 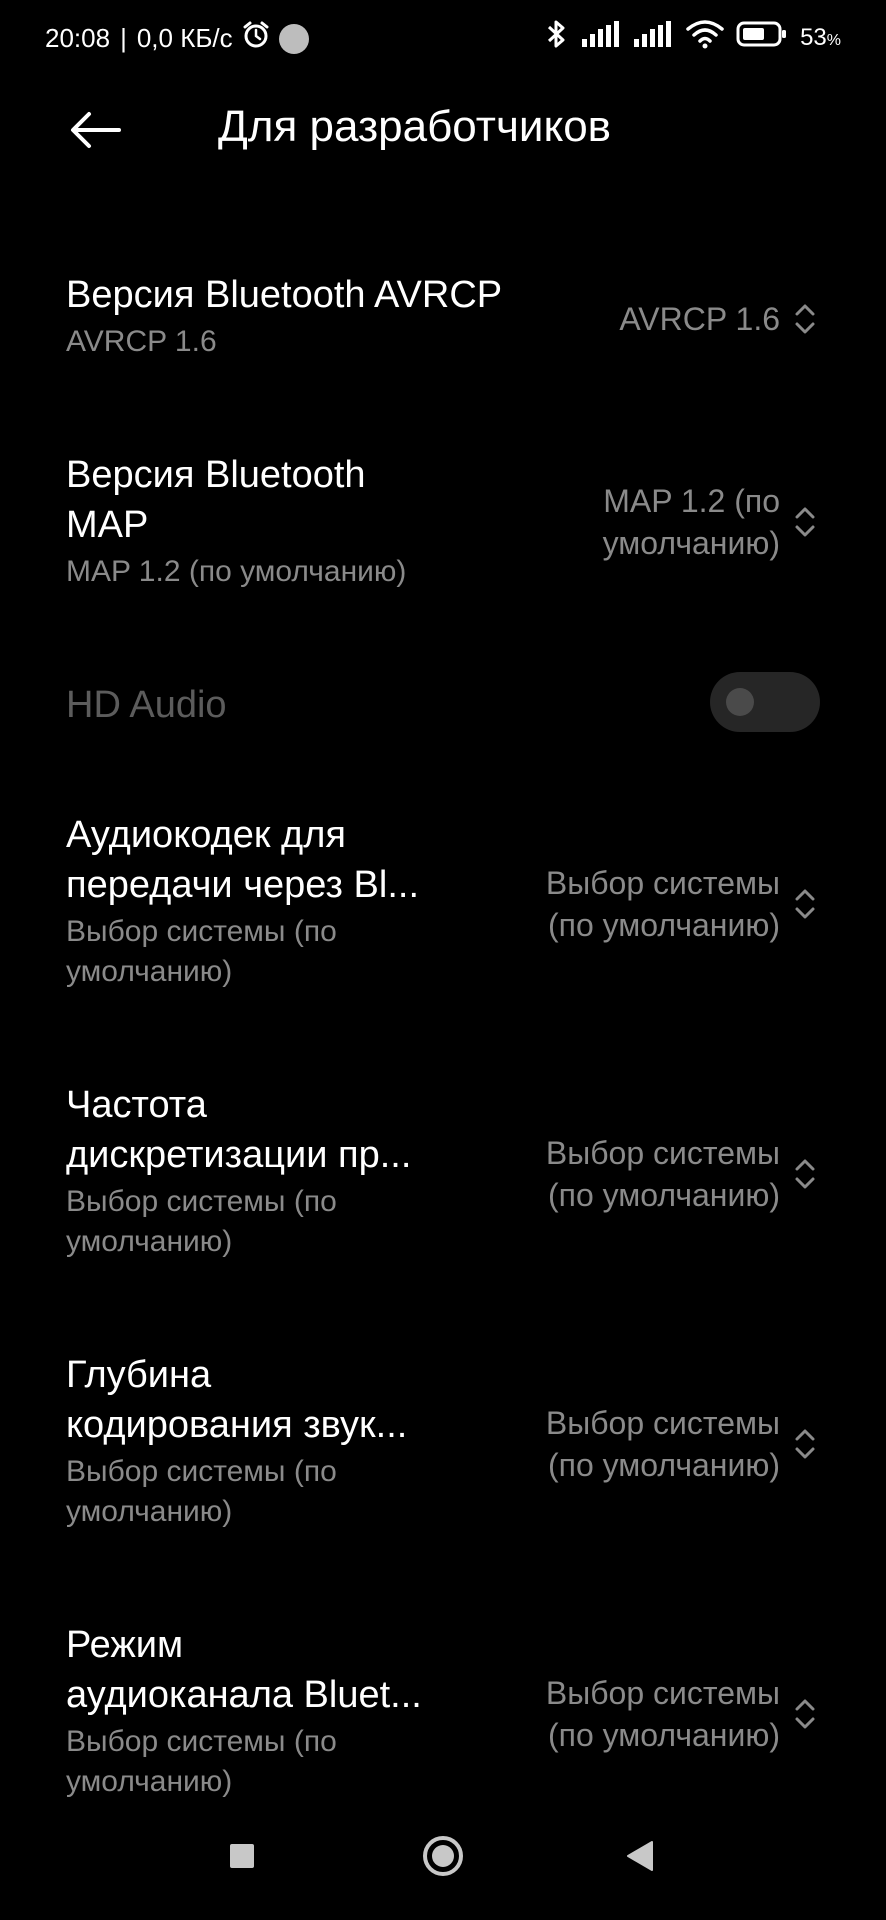 I want to click on wifi-icon, so click(x=705, y=37).